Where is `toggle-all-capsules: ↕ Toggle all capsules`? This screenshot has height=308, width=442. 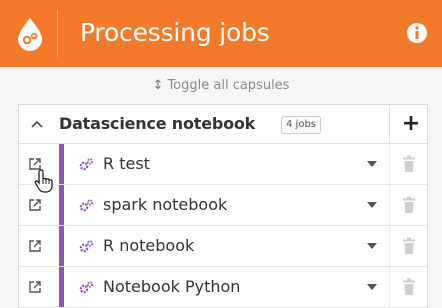
toggle-all-capsules: ↕ Toggle all capsules is located at coordinates (221, 85).